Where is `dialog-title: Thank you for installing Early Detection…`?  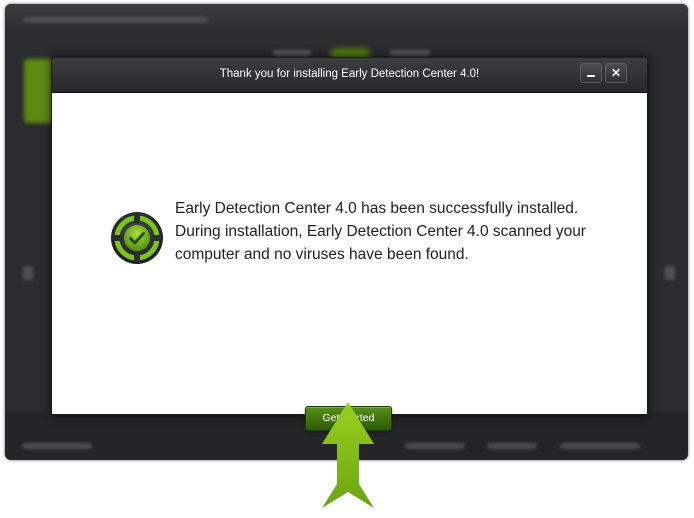 dialog-title: Thank you for installing Early Detection… is located at coordinates (349, 74).